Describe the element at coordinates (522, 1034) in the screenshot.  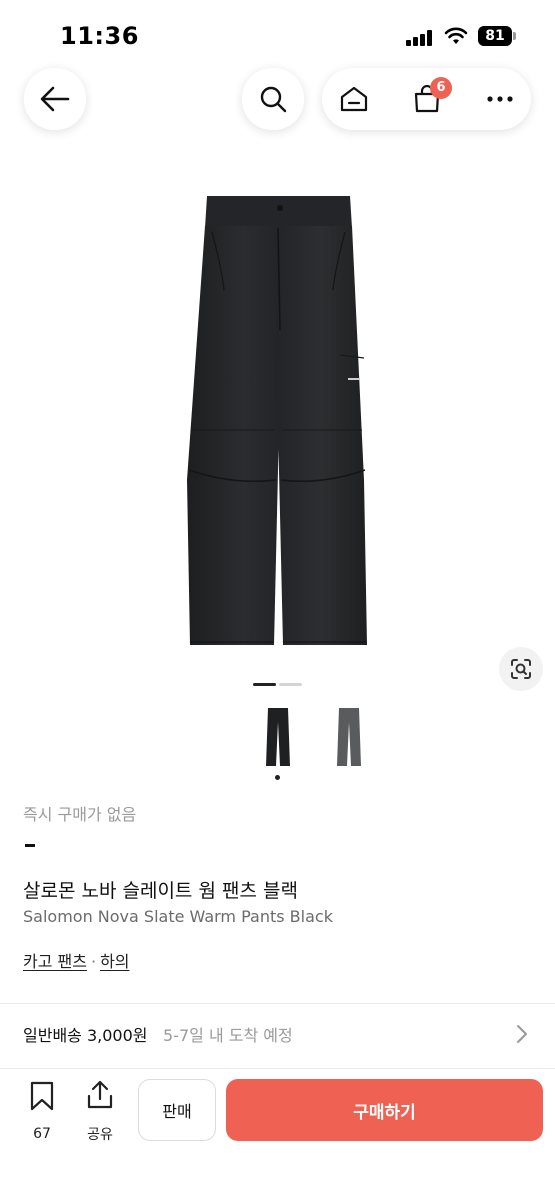
I see `chevron-right-icon` at that location.